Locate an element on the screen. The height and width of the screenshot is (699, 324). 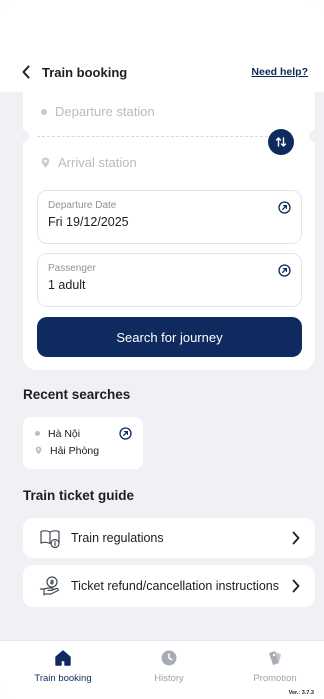
passenger-field: Passenger 1 adult is located at coordinates (169, 280).